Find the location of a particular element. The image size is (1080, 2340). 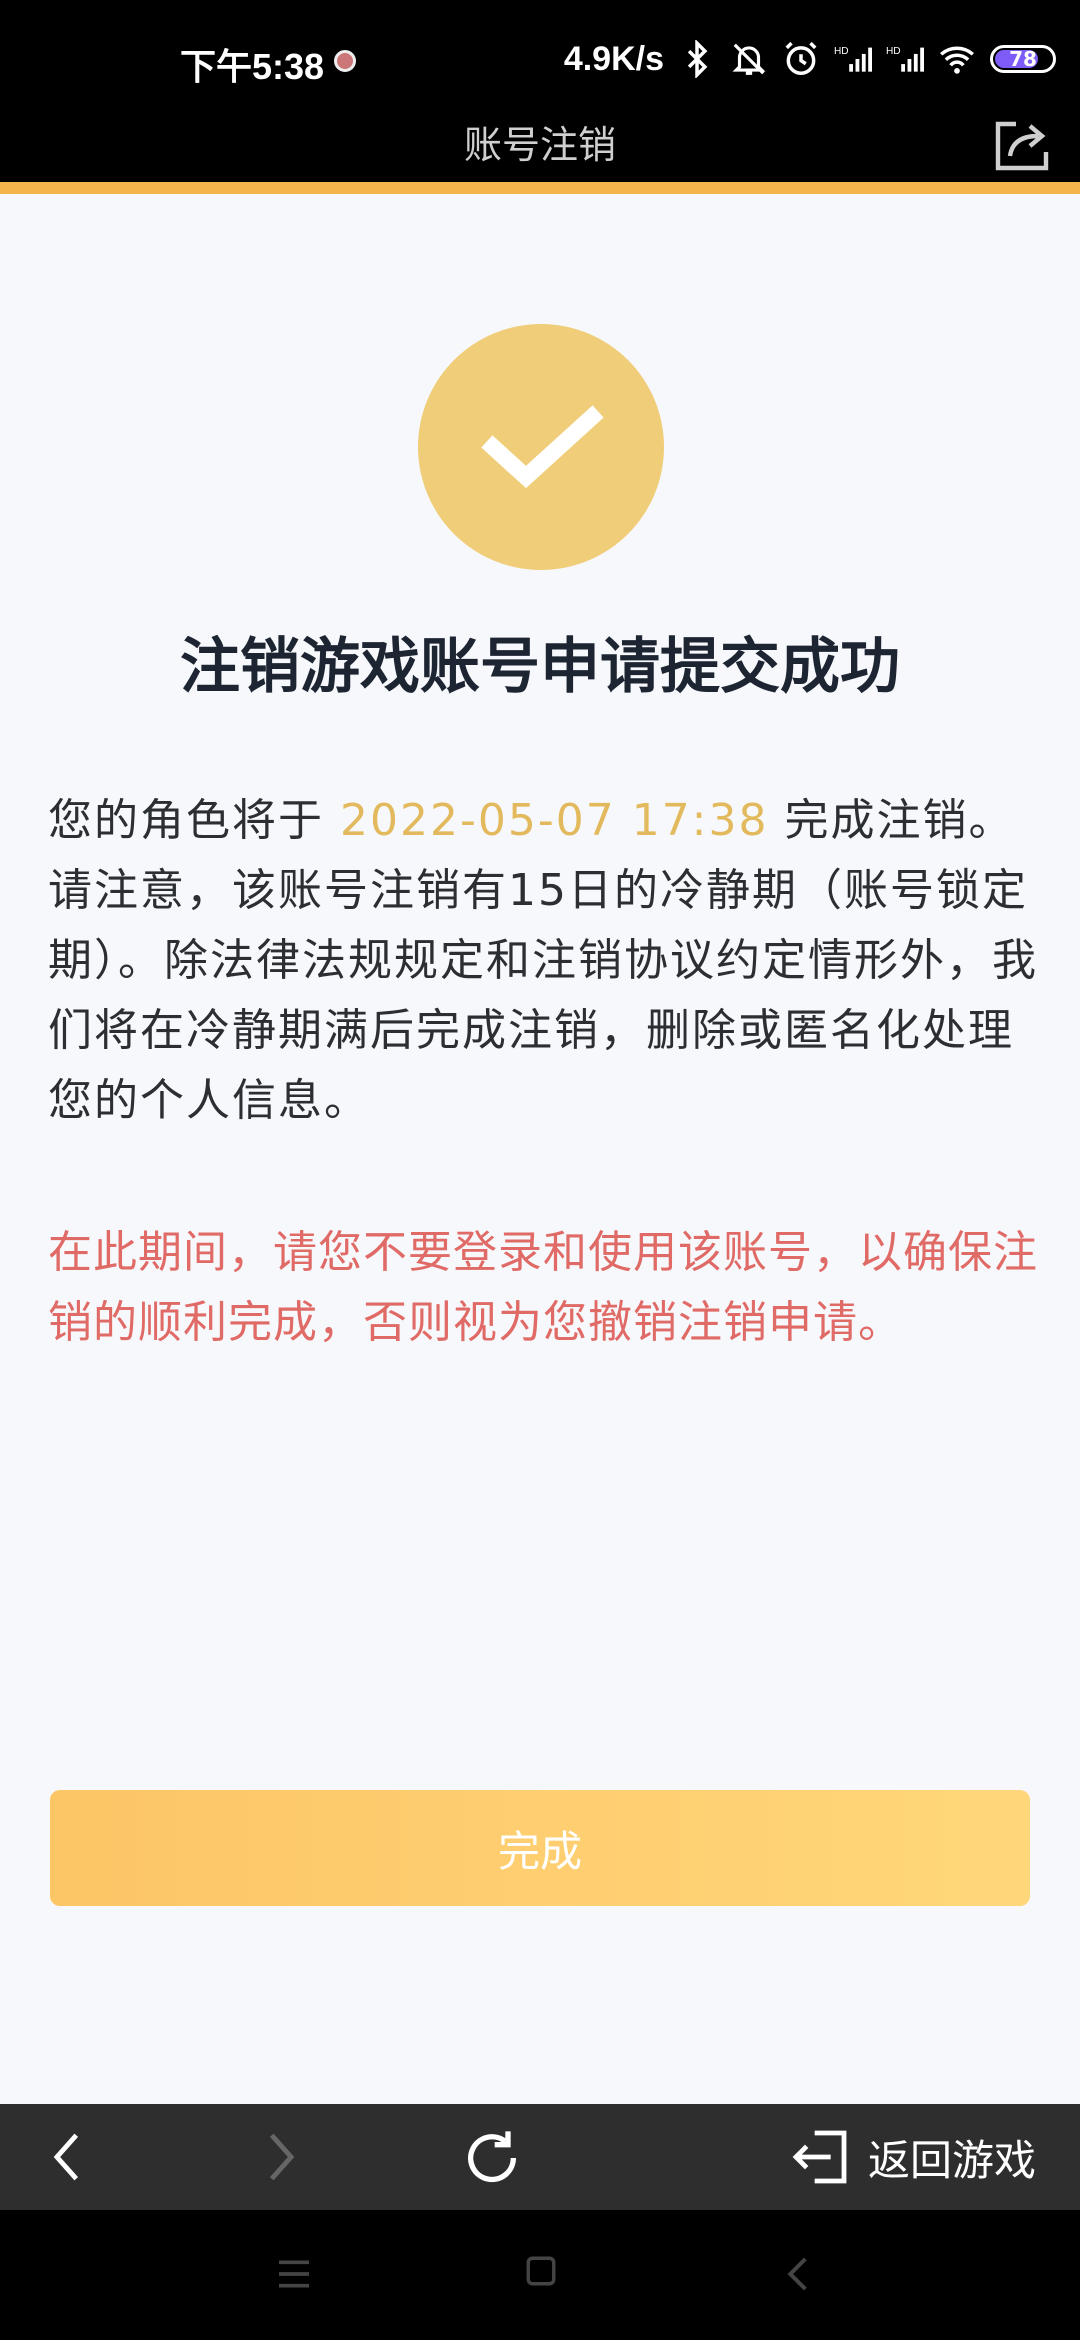

system-nav-bar is located at coordinates (540, 2275).